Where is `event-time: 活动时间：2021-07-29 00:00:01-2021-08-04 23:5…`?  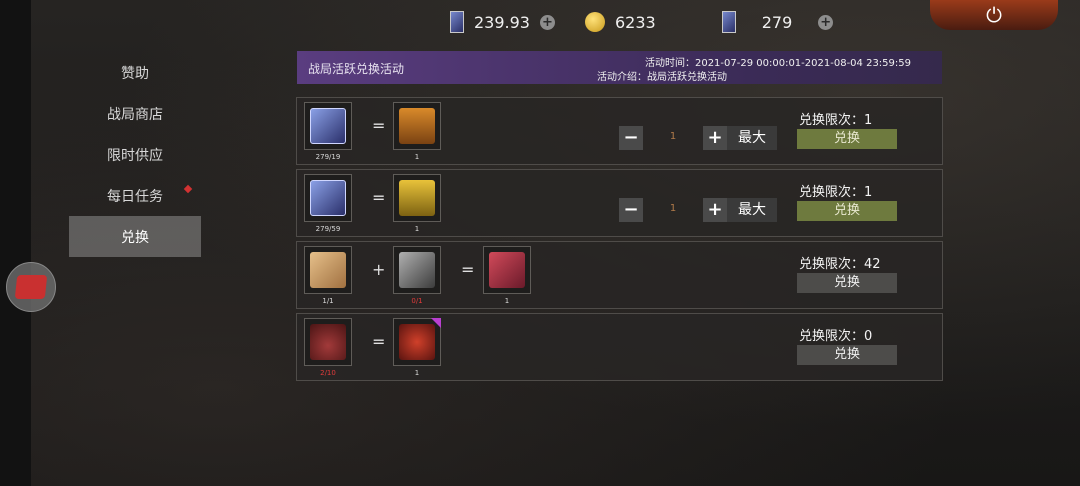
event-time: 活动时间：2021-07-29 00:00:01-2021-08-04 23:5… is located at coordinates (777, 63).